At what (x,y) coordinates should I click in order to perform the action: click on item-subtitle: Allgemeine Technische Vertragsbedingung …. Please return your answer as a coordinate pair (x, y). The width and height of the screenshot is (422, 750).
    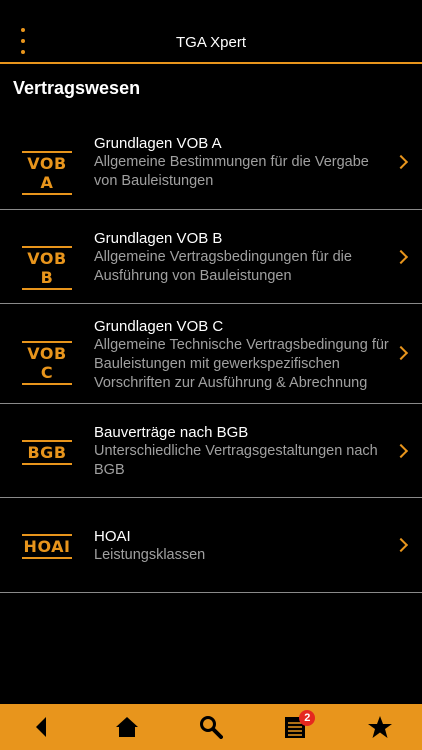
    Looking at the image, I should click on (241, 364).